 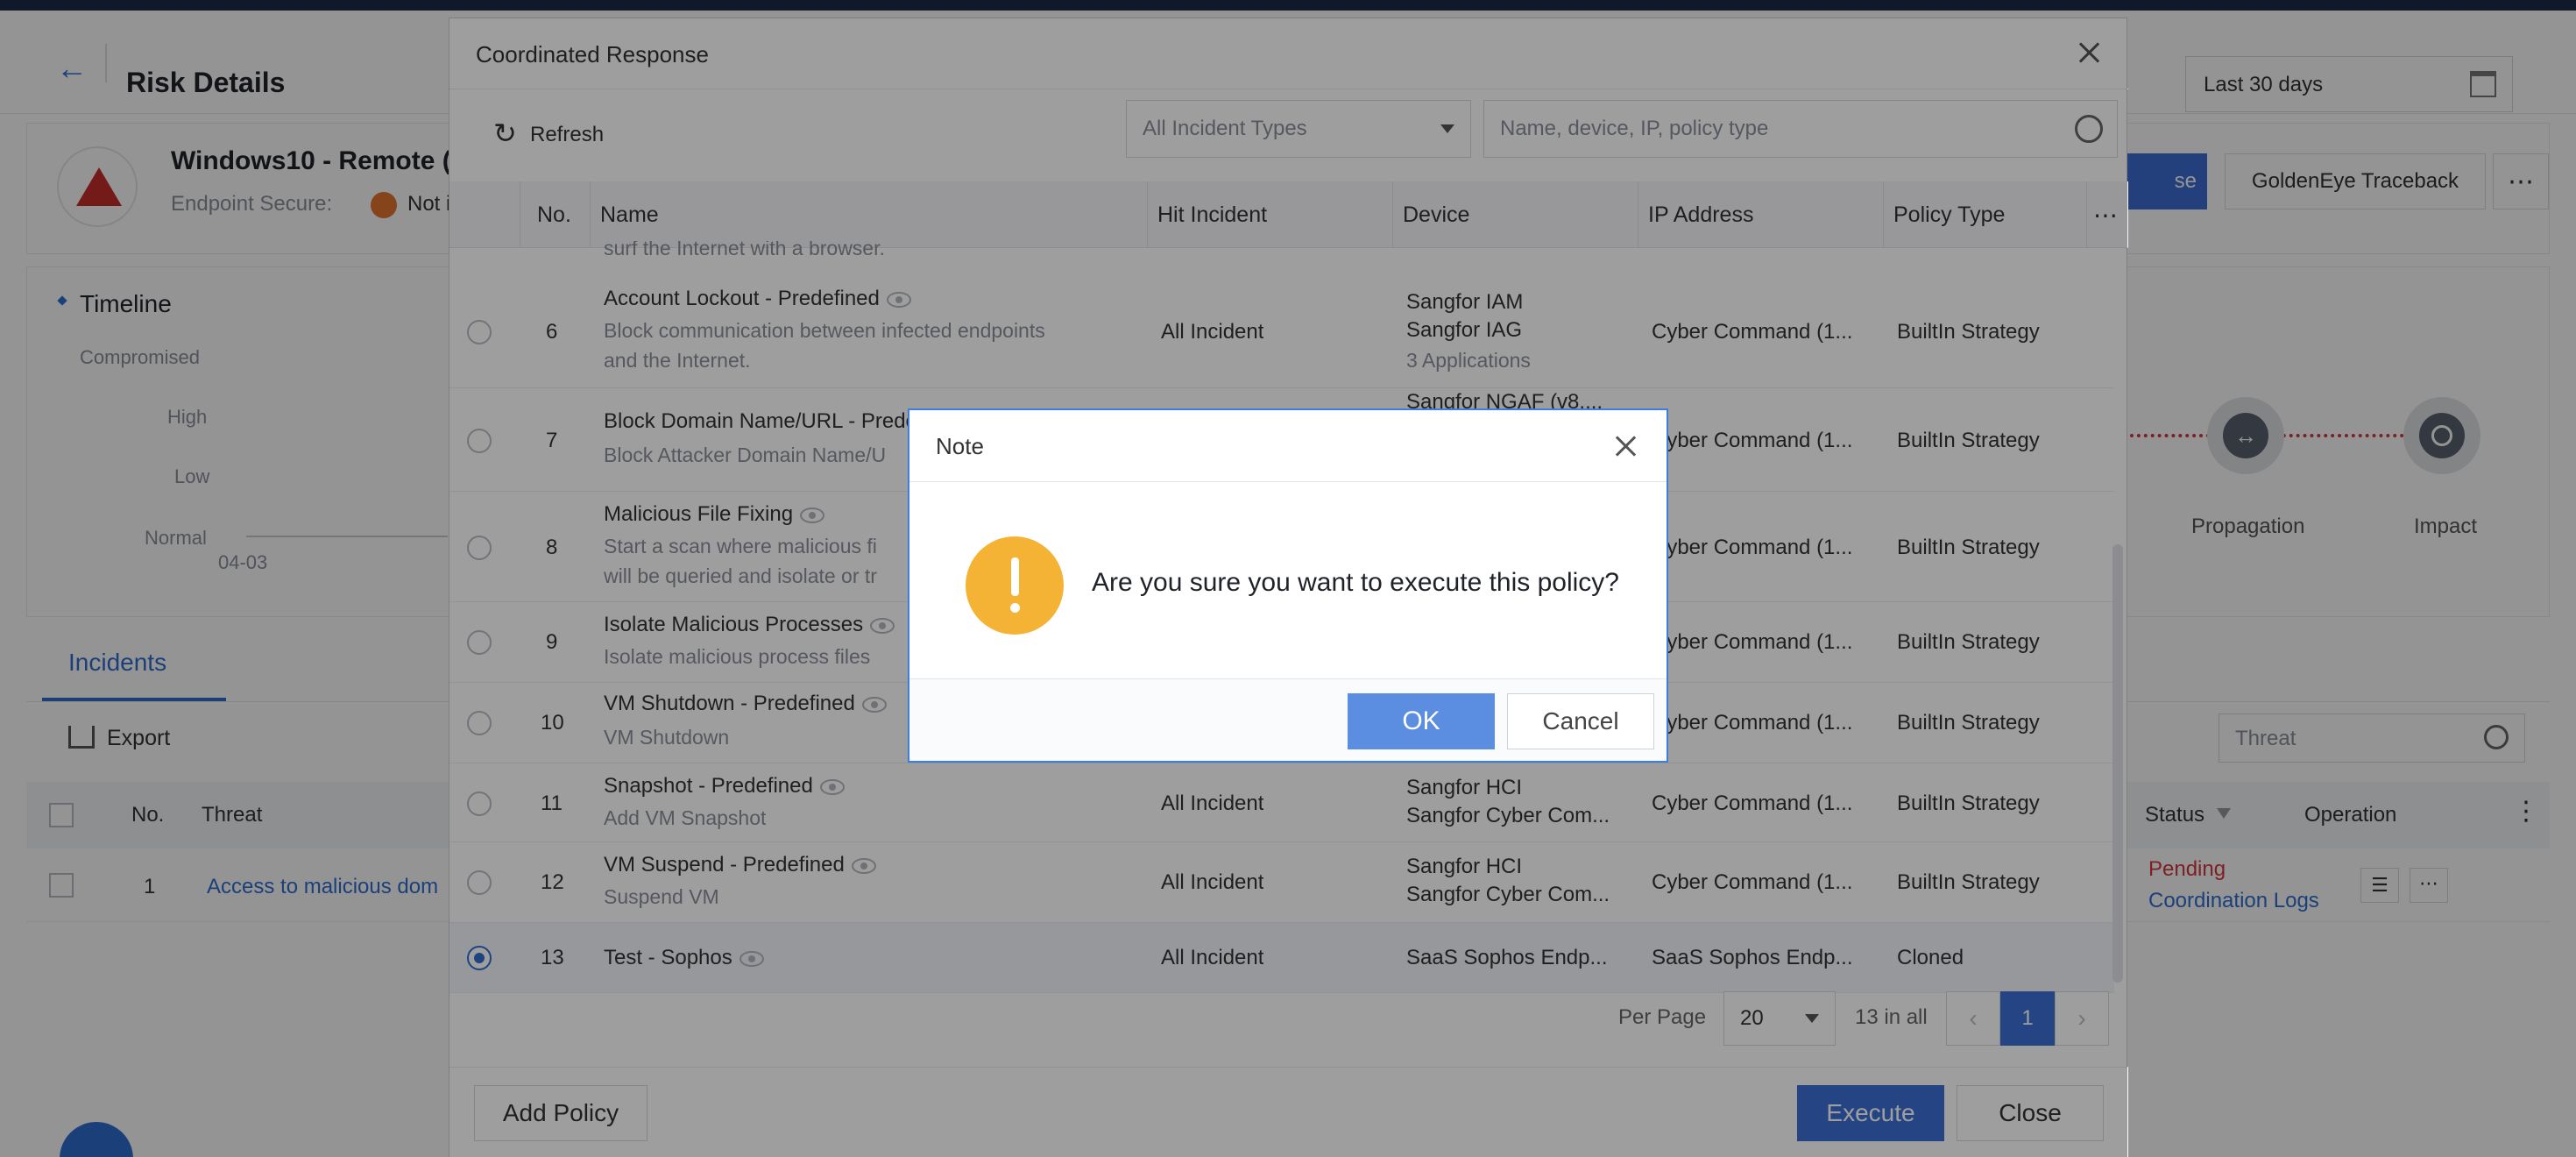 I want to click on cancel-label: Cancel, so click(x=1580, y=721).